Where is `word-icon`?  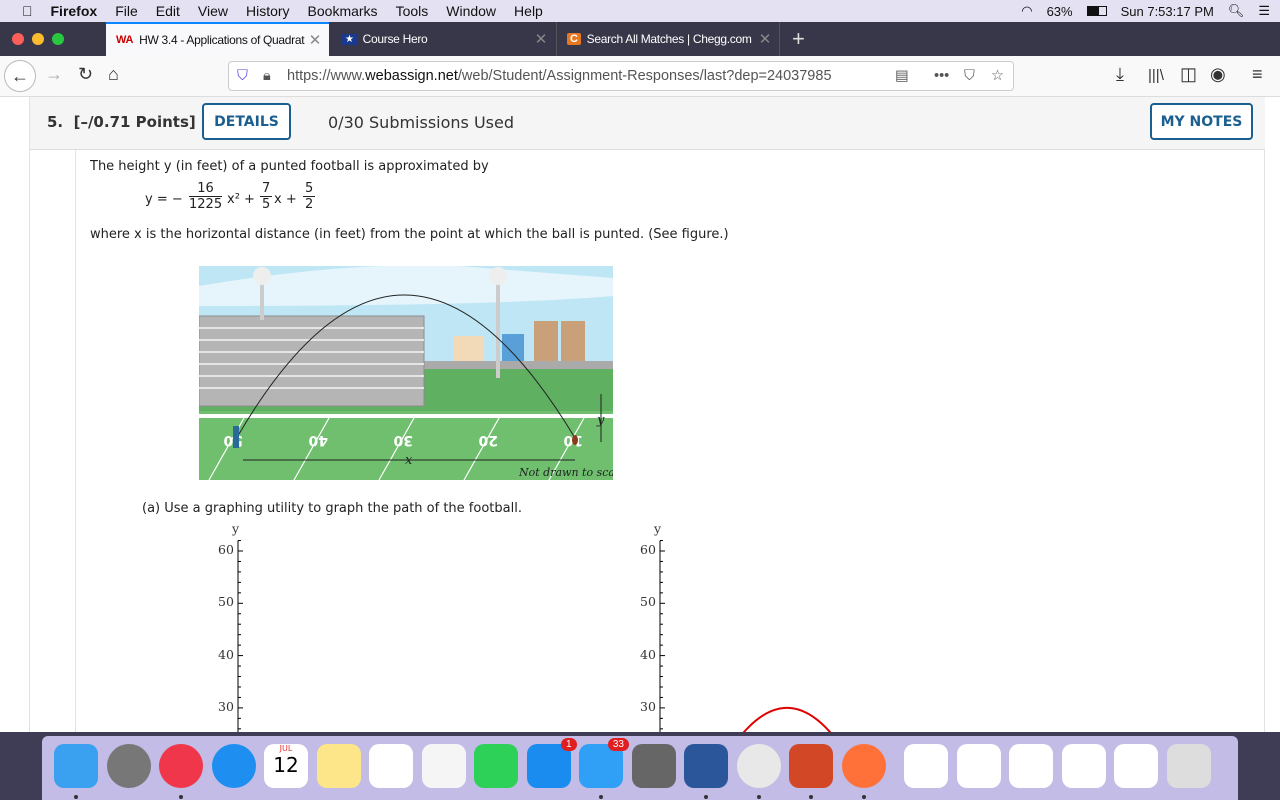
word-icon is located at coordinates (706, 766).